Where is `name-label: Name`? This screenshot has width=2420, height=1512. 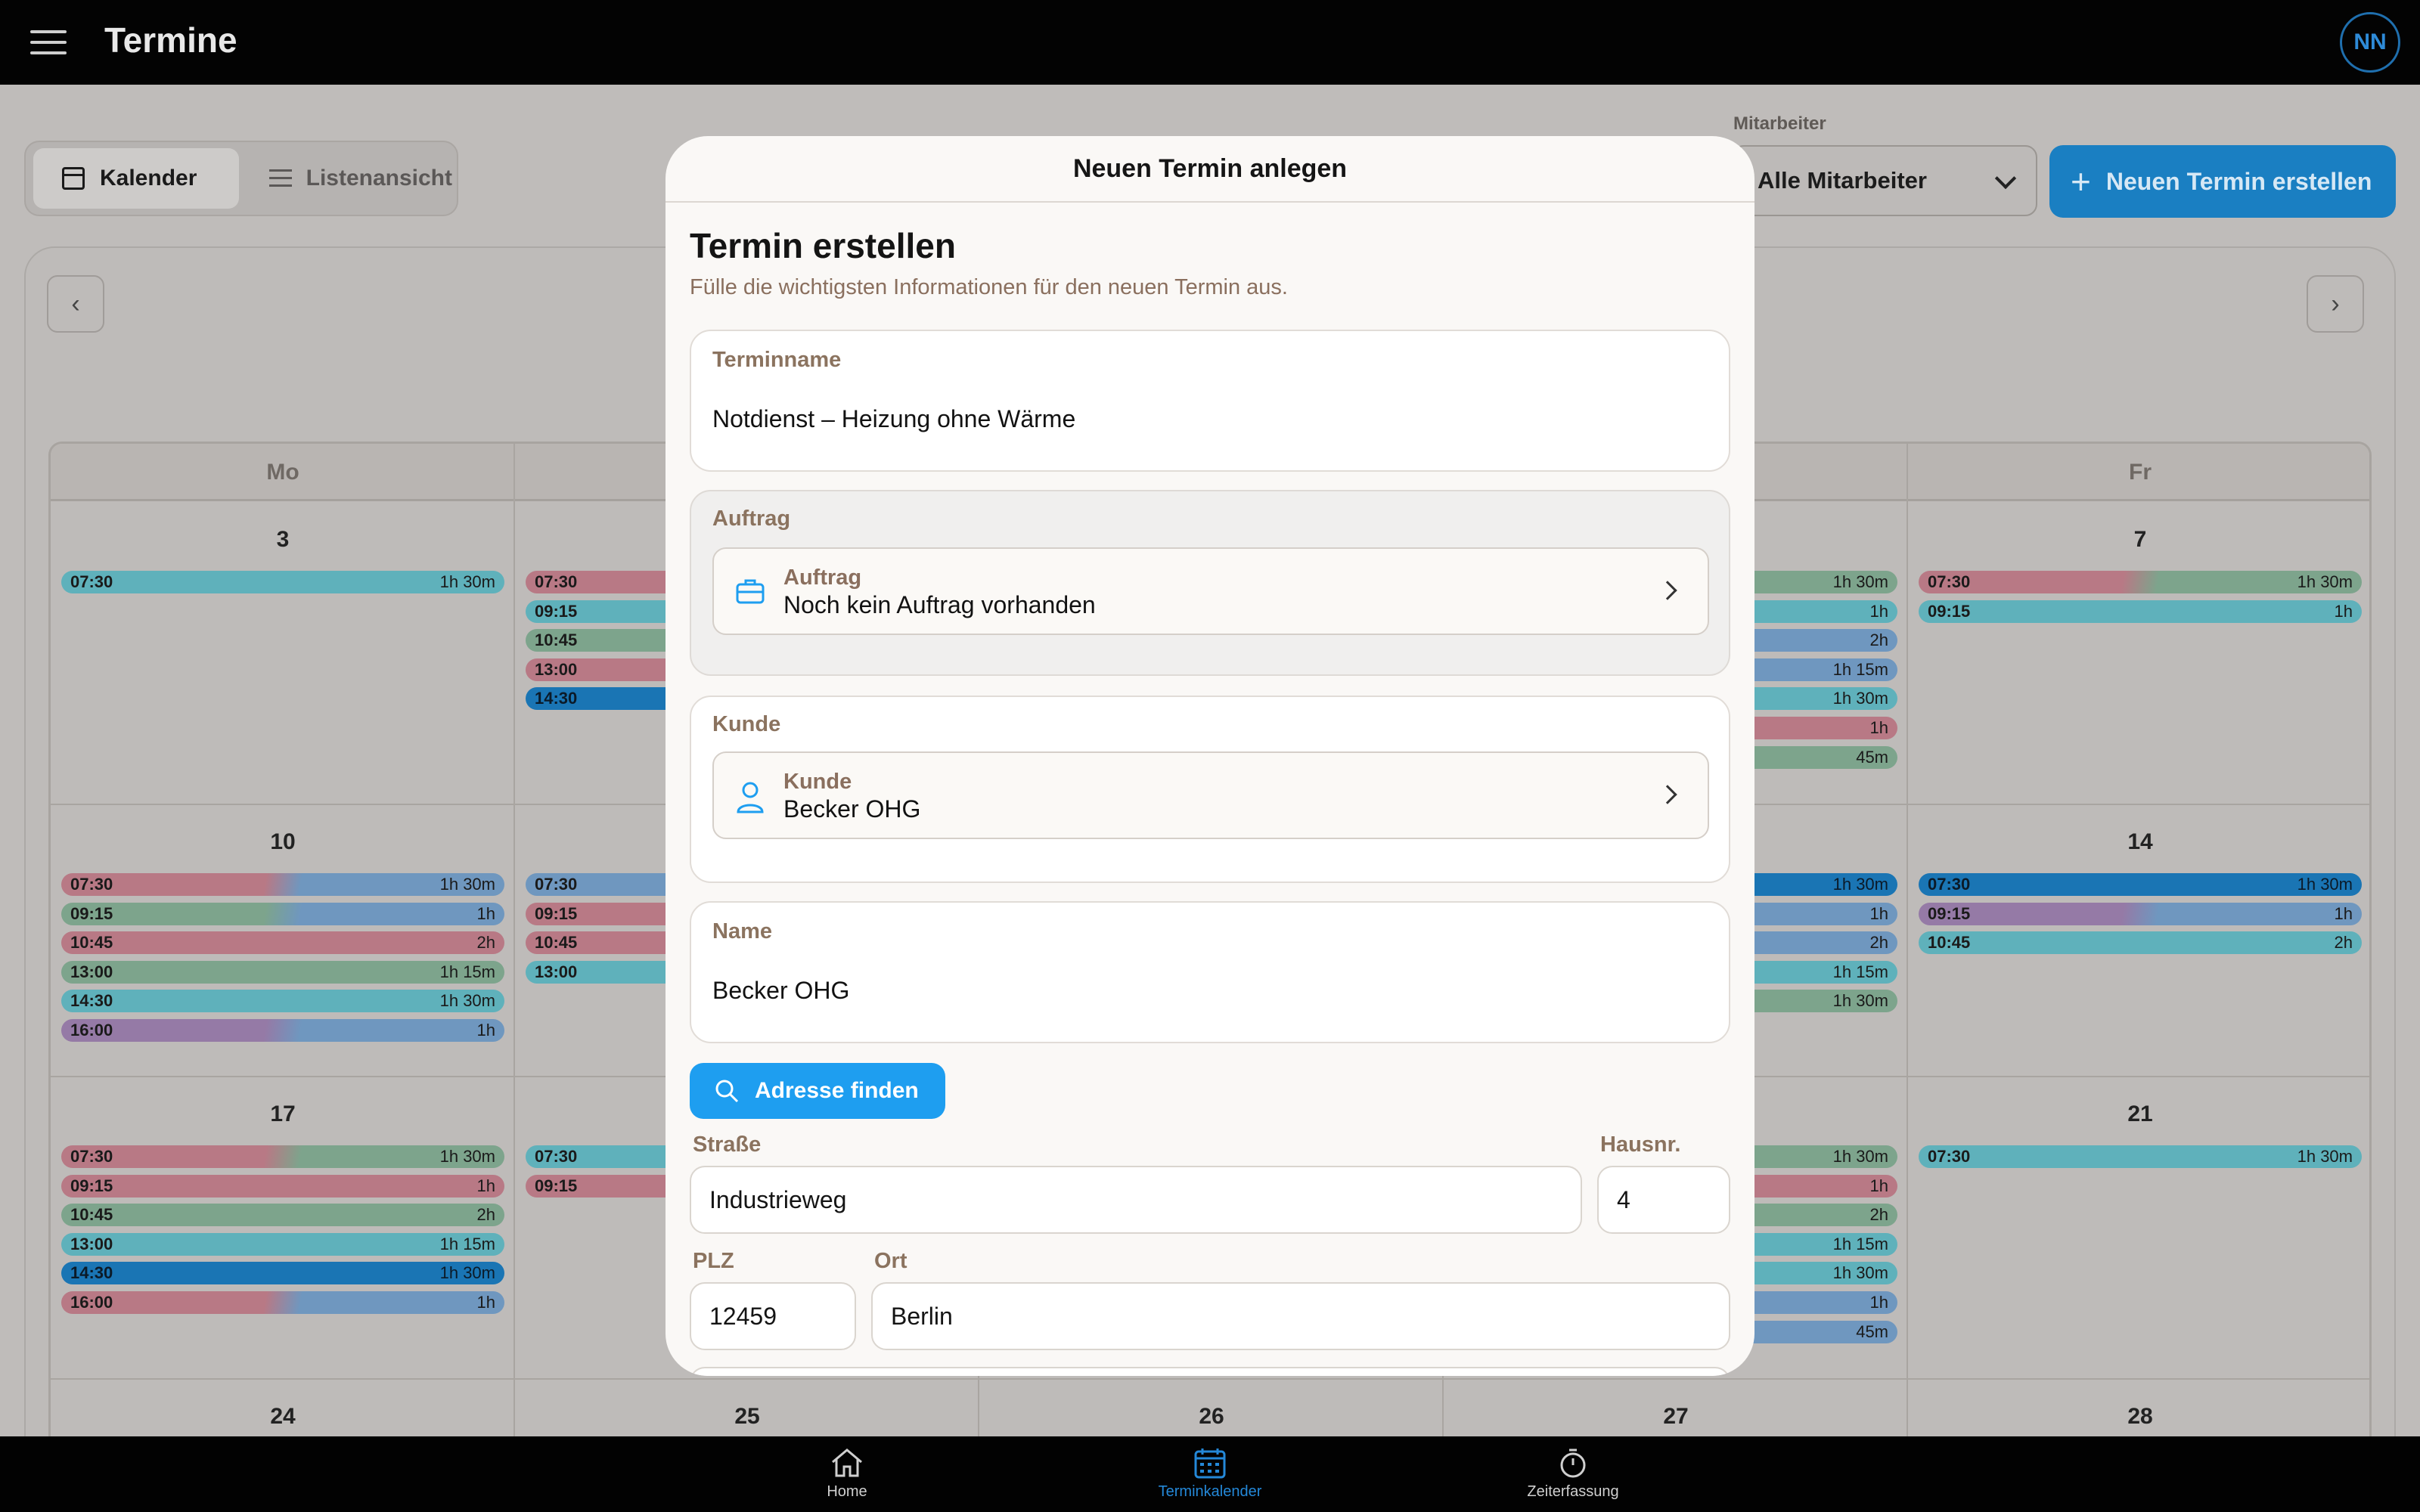
name-label: Name is located at coordinates (742, 931).